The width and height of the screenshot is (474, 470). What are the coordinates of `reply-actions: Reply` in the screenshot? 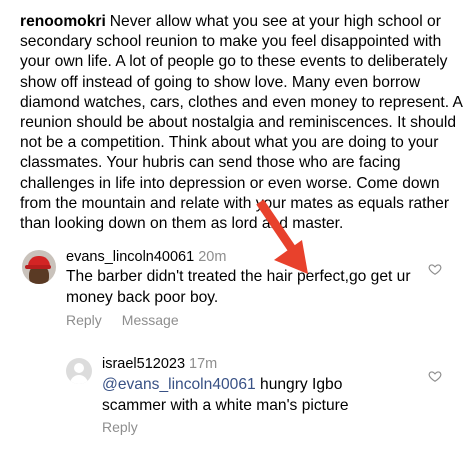 It's located at (130, 427).